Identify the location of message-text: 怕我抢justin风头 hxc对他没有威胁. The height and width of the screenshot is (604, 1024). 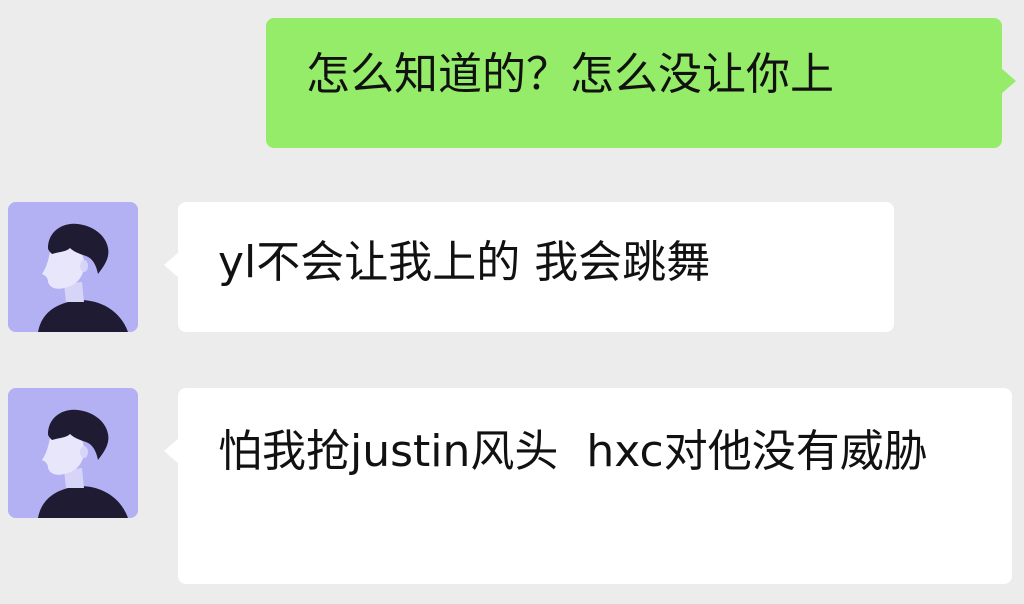
(573, 451).